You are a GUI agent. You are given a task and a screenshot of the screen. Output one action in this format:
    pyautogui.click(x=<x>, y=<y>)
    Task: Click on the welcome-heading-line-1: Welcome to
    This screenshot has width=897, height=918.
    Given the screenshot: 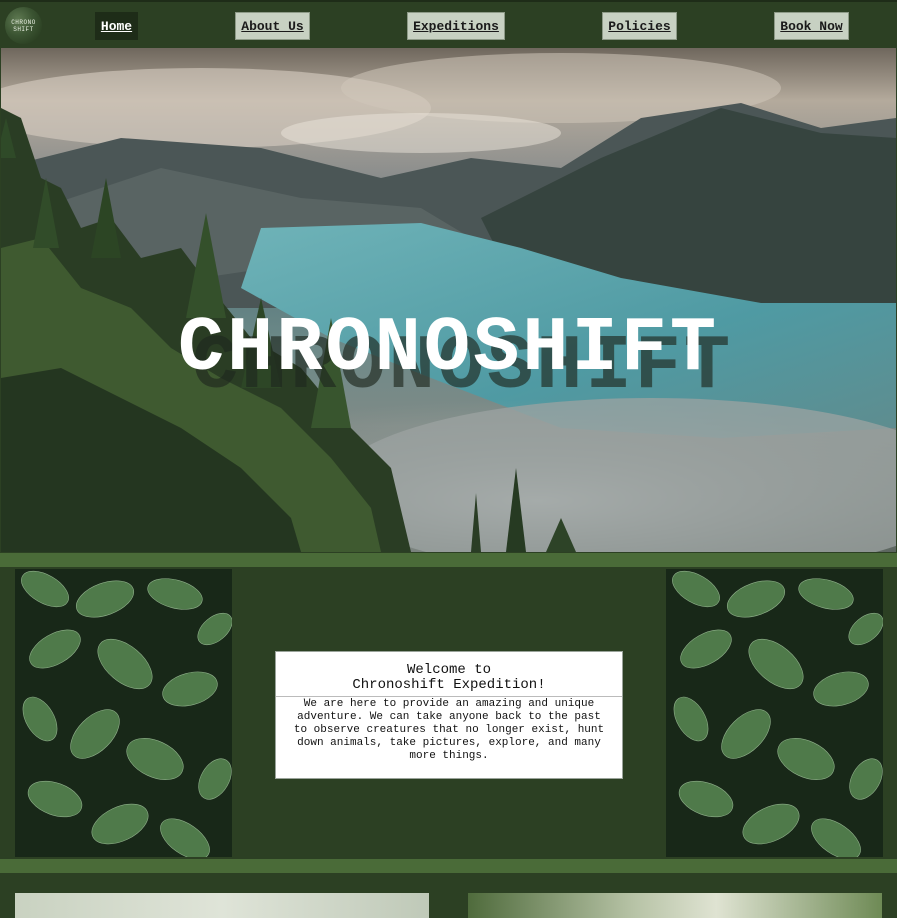 What is the action you would take?
    pyautogui.click(x=448, y=670)
    